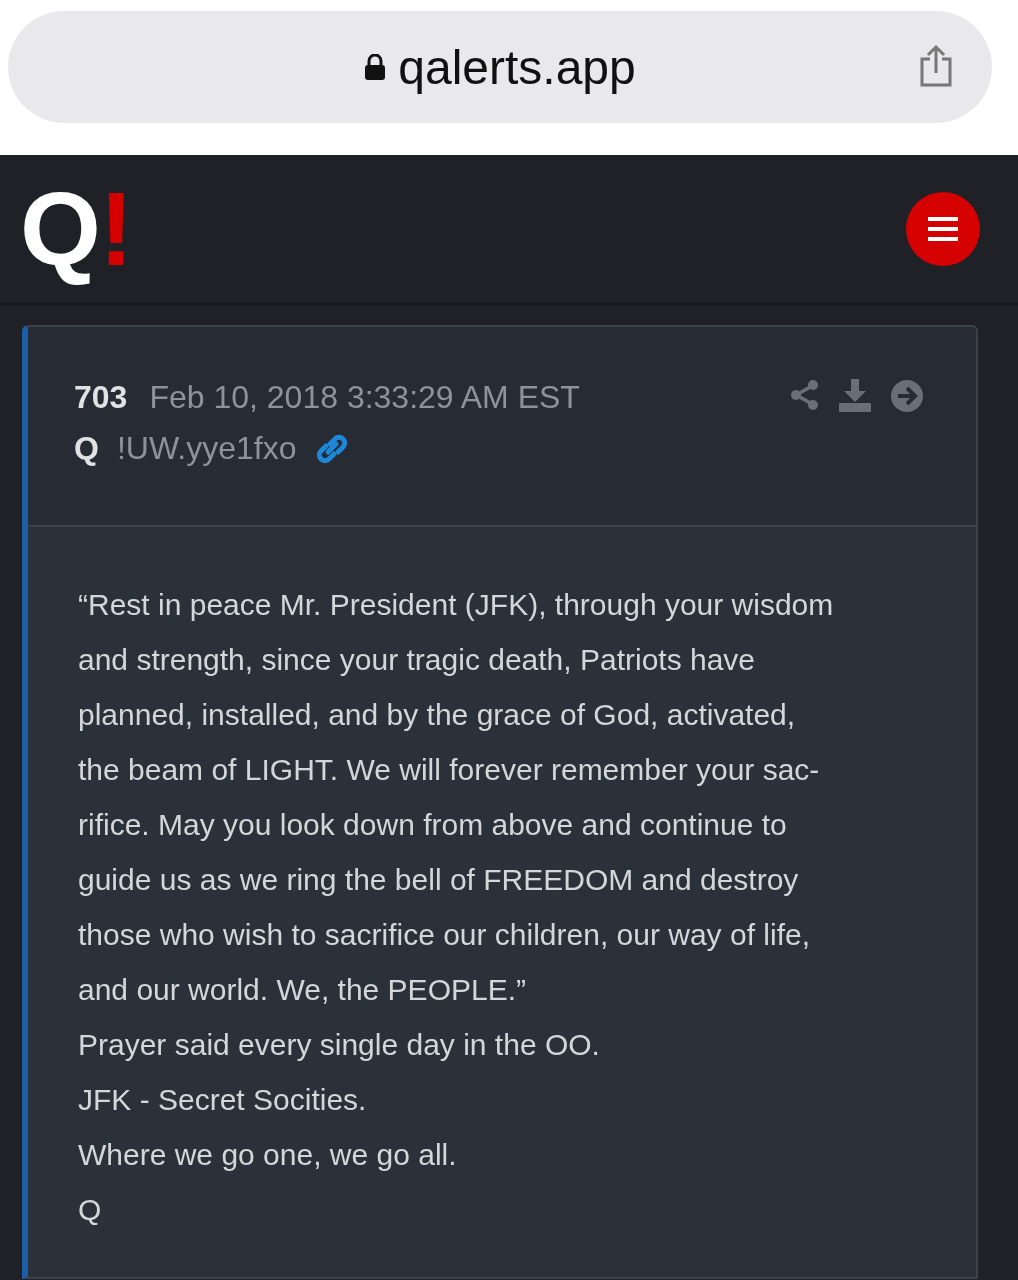 The width and height of the screenshot is (1018, 1280). Describe the element at coordinates (339, 1045) in the screenshot. I see `post-text-line: Prayer said every single day in the OO.` at that location.